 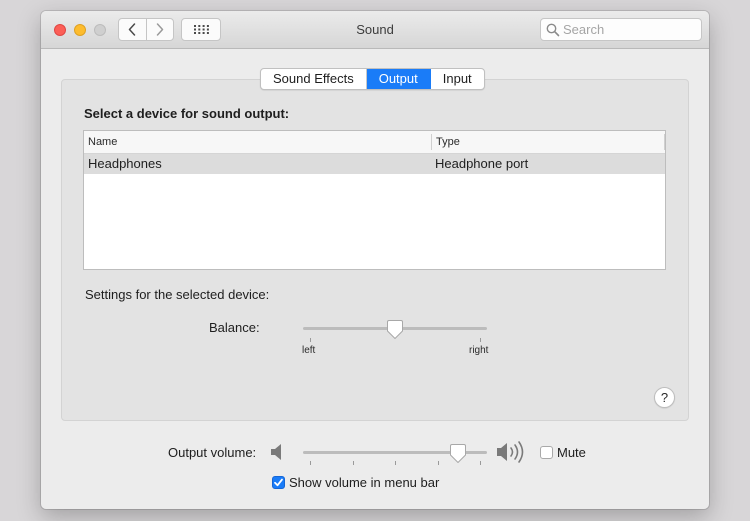 I want to click on show-all-button, so click(x=201, y=29).